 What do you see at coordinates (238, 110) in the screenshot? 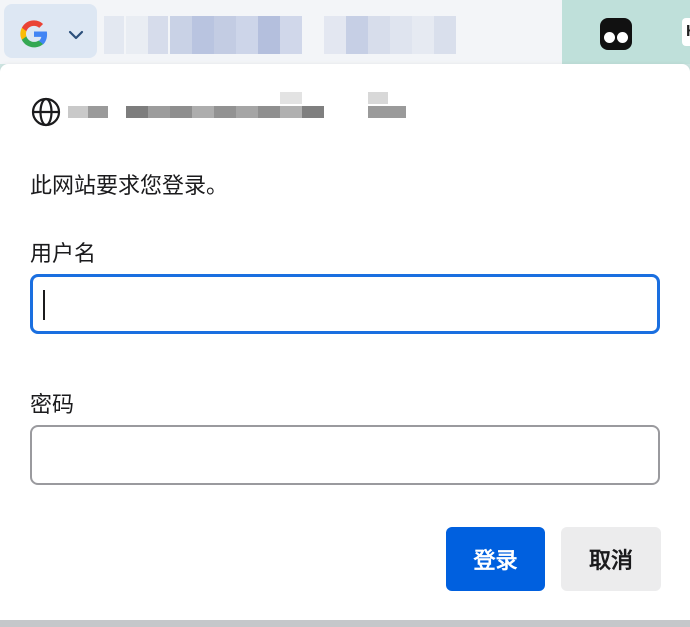
I see `site-origin-obscured` at bounding box center [238, 110].